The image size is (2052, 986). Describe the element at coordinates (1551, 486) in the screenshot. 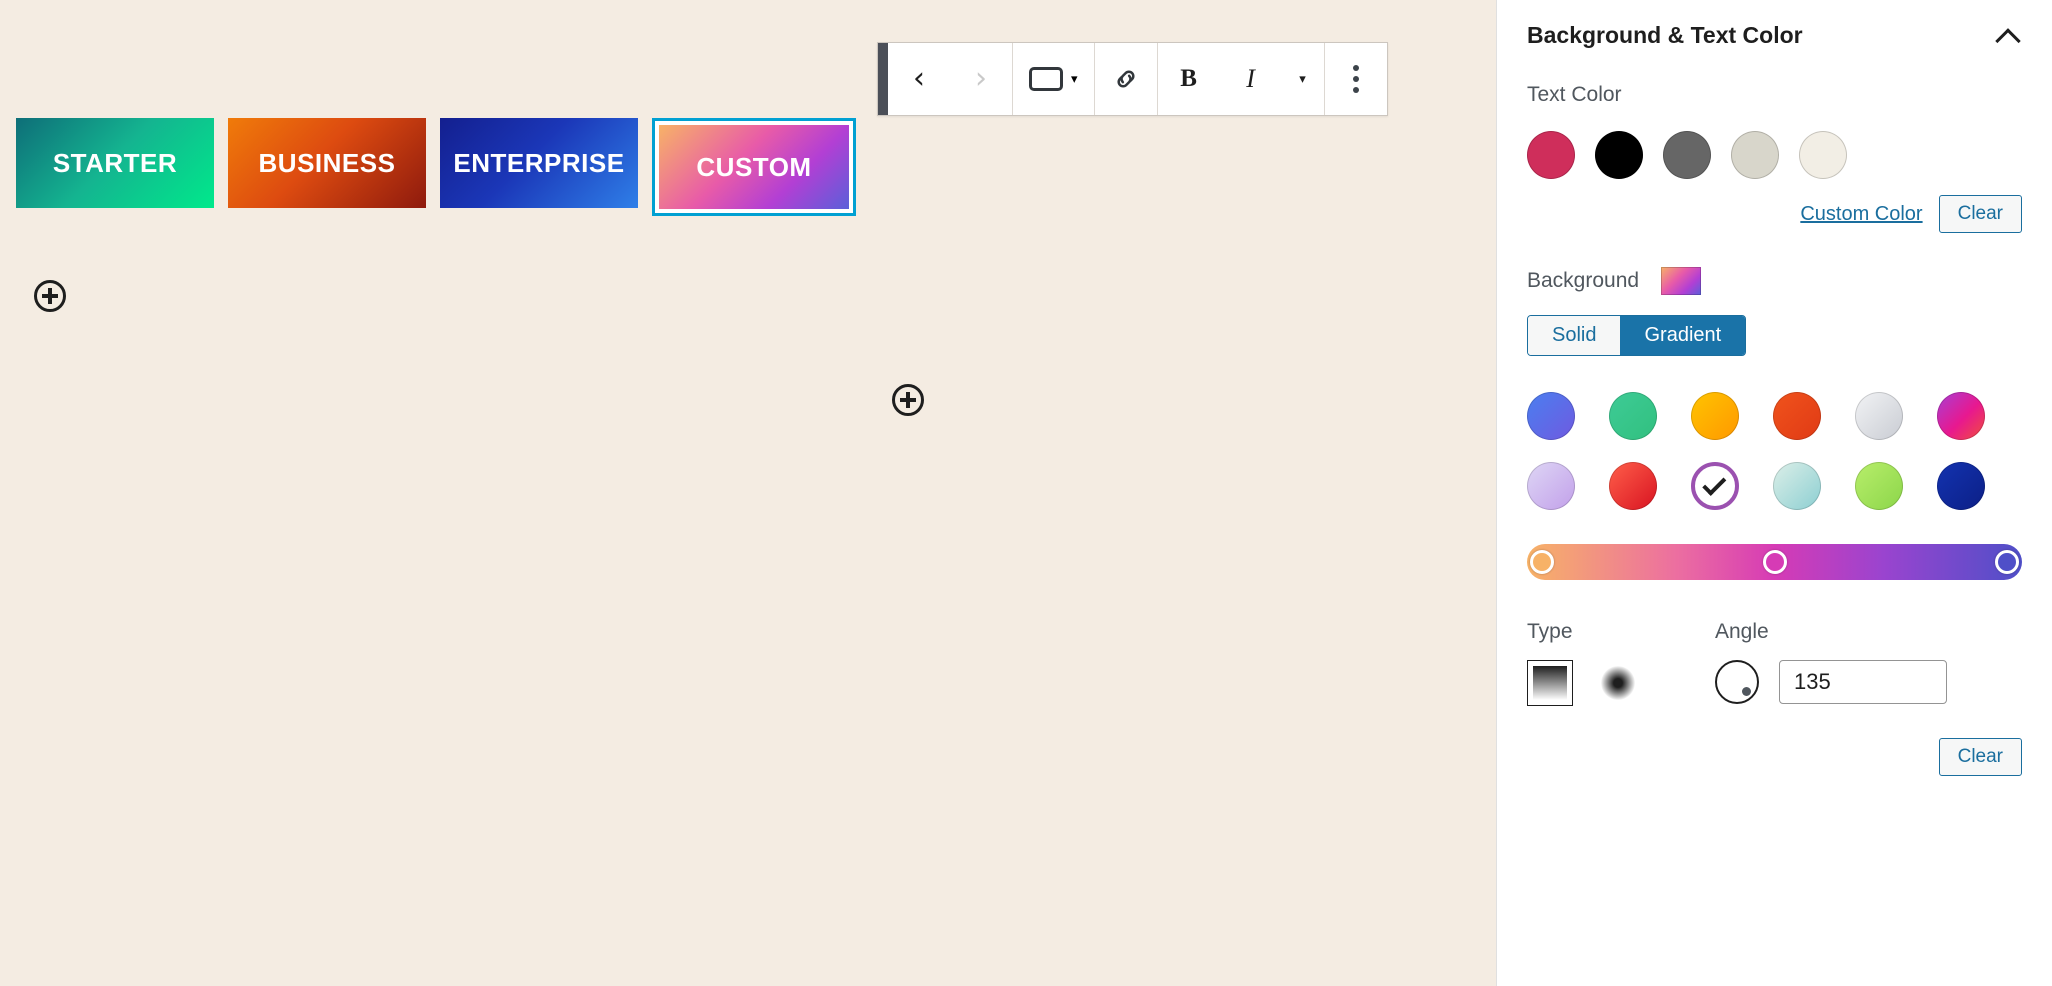

I see `gradient-lavender-swatch` at that location.